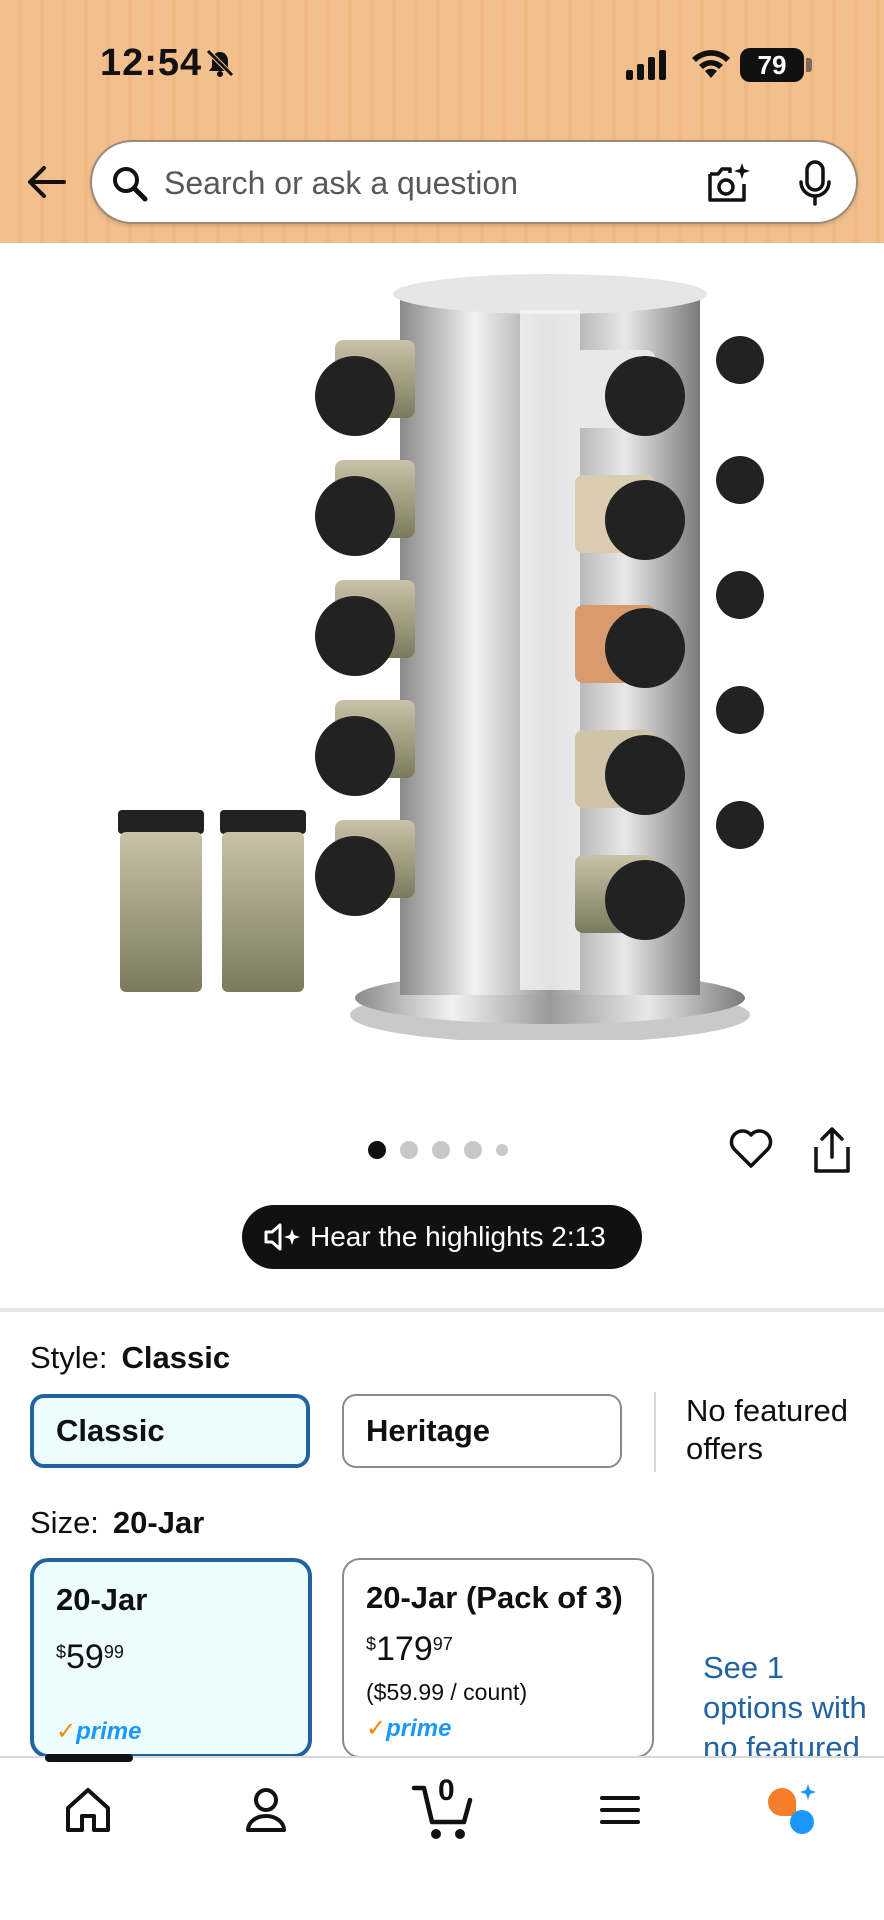 This screenshot has width=884, height=1920. I want to click on battery-indicator: 79, so click(776, 65).